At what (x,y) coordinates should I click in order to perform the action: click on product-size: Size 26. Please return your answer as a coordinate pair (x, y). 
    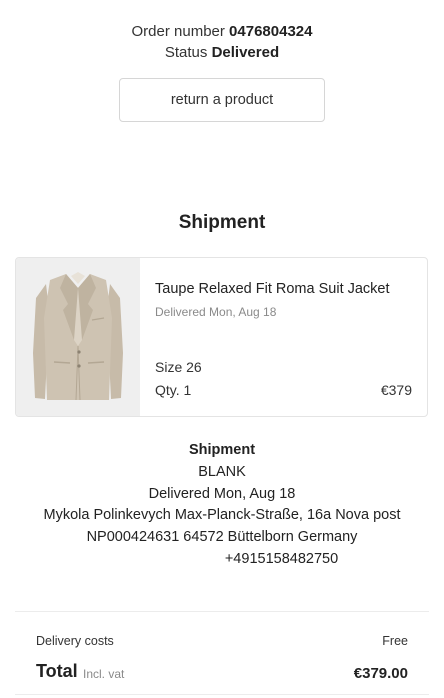
    Looking at the image, I should click on (178, 367).